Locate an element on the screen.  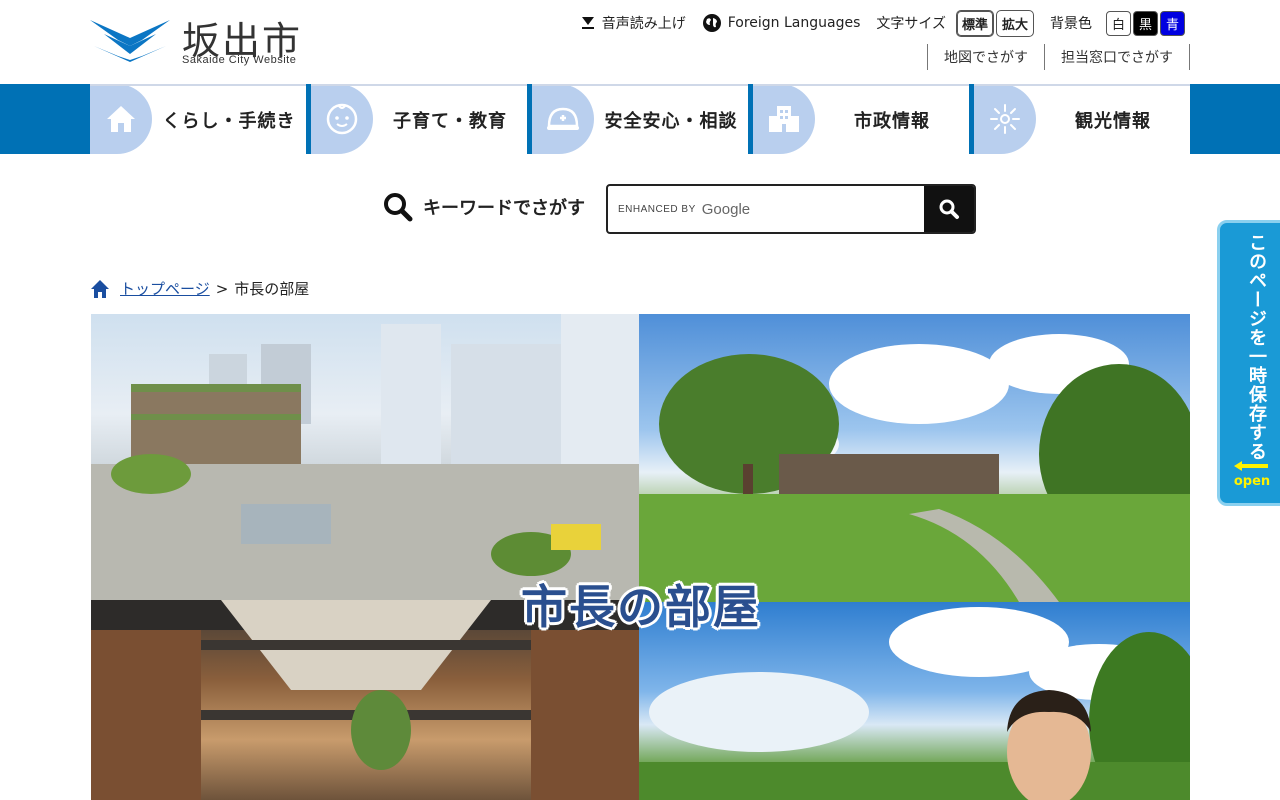
hero-title: 市長の部屋 is located at coordinates (641, 607).